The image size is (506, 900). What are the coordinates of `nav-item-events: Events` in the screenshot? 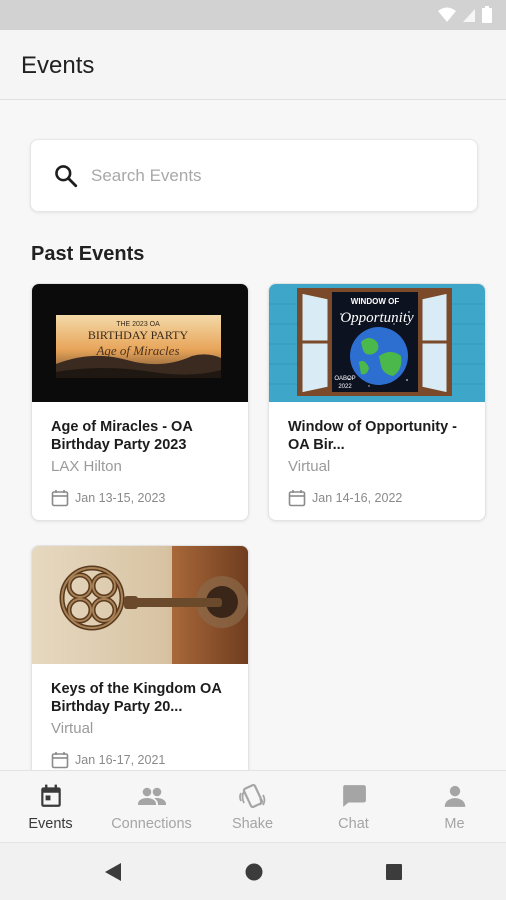 It's located at (50, 807).